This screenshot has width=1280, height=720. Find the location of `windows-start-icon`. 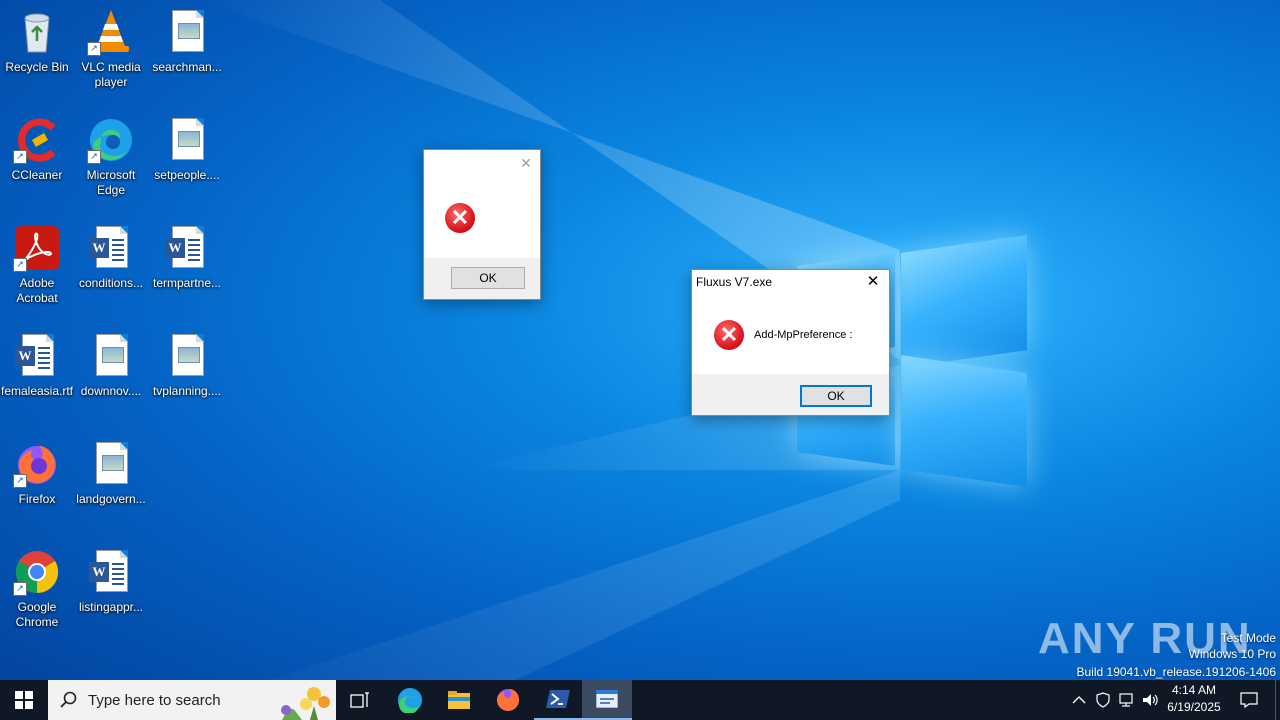

windows-start-icon is located at coordinates (24, 700).